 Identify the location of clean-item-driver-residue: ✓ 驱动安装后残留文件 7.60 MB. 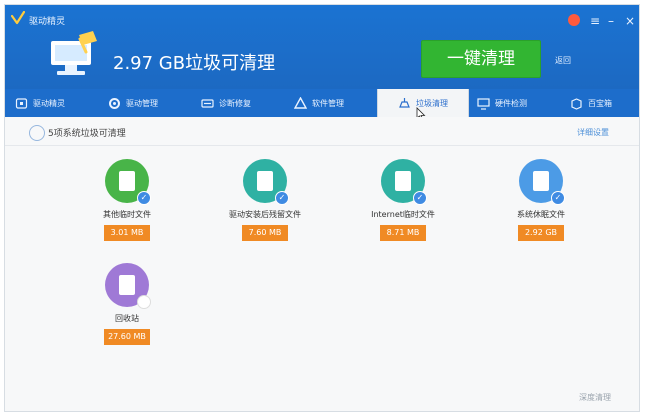
(265, 200).